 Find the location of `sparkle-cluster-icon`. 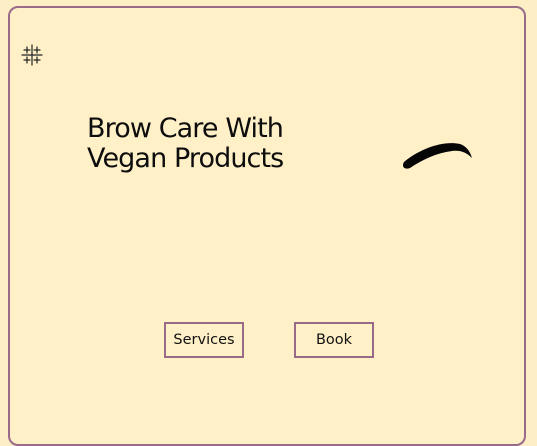

sparkle-cluster-icon is located at coordinates (32, 55).